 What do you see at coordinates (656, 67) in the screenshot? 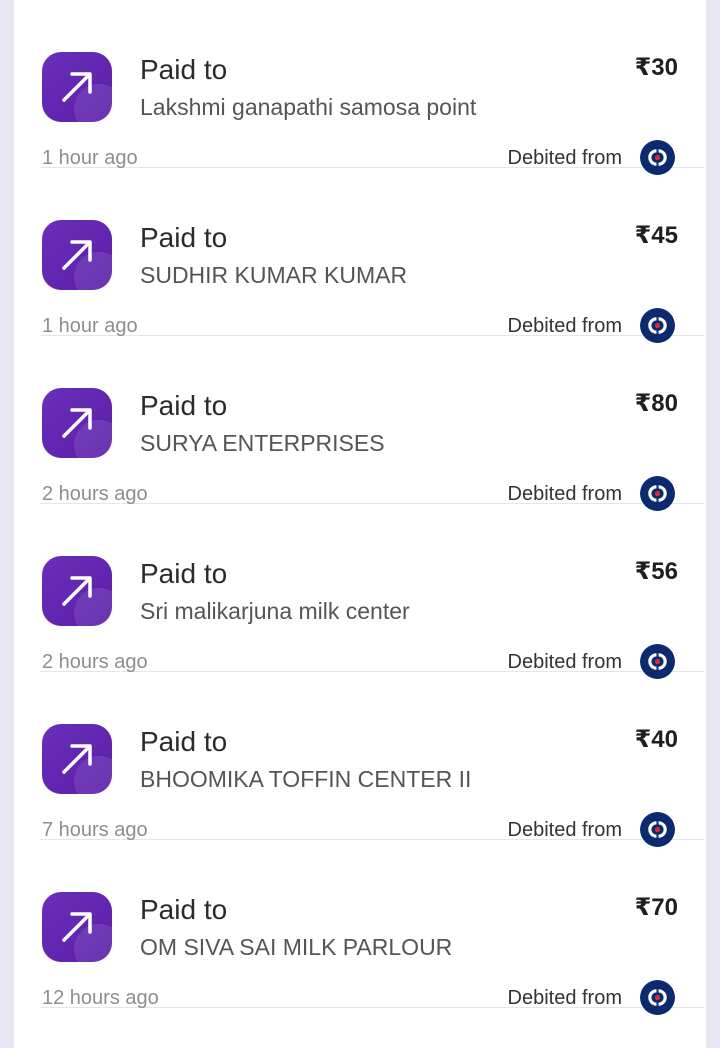
I see `amount: ₹30` at bounding box center [656, 67].